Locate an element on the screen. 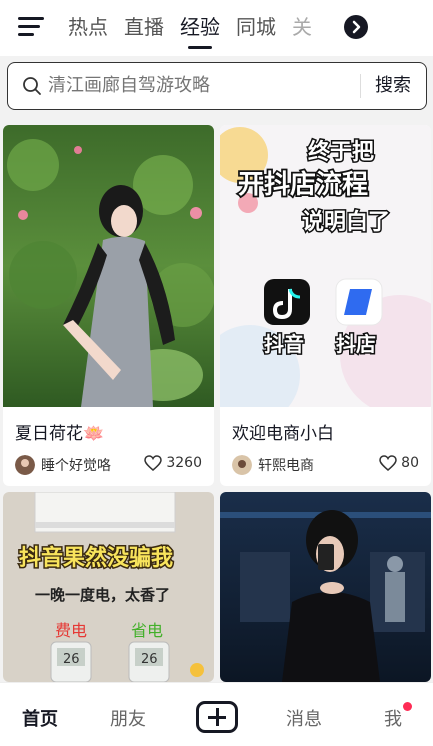 The width and height of the screenshot is (433, 746). like-count: 80 is located at coordinates (399, 463).